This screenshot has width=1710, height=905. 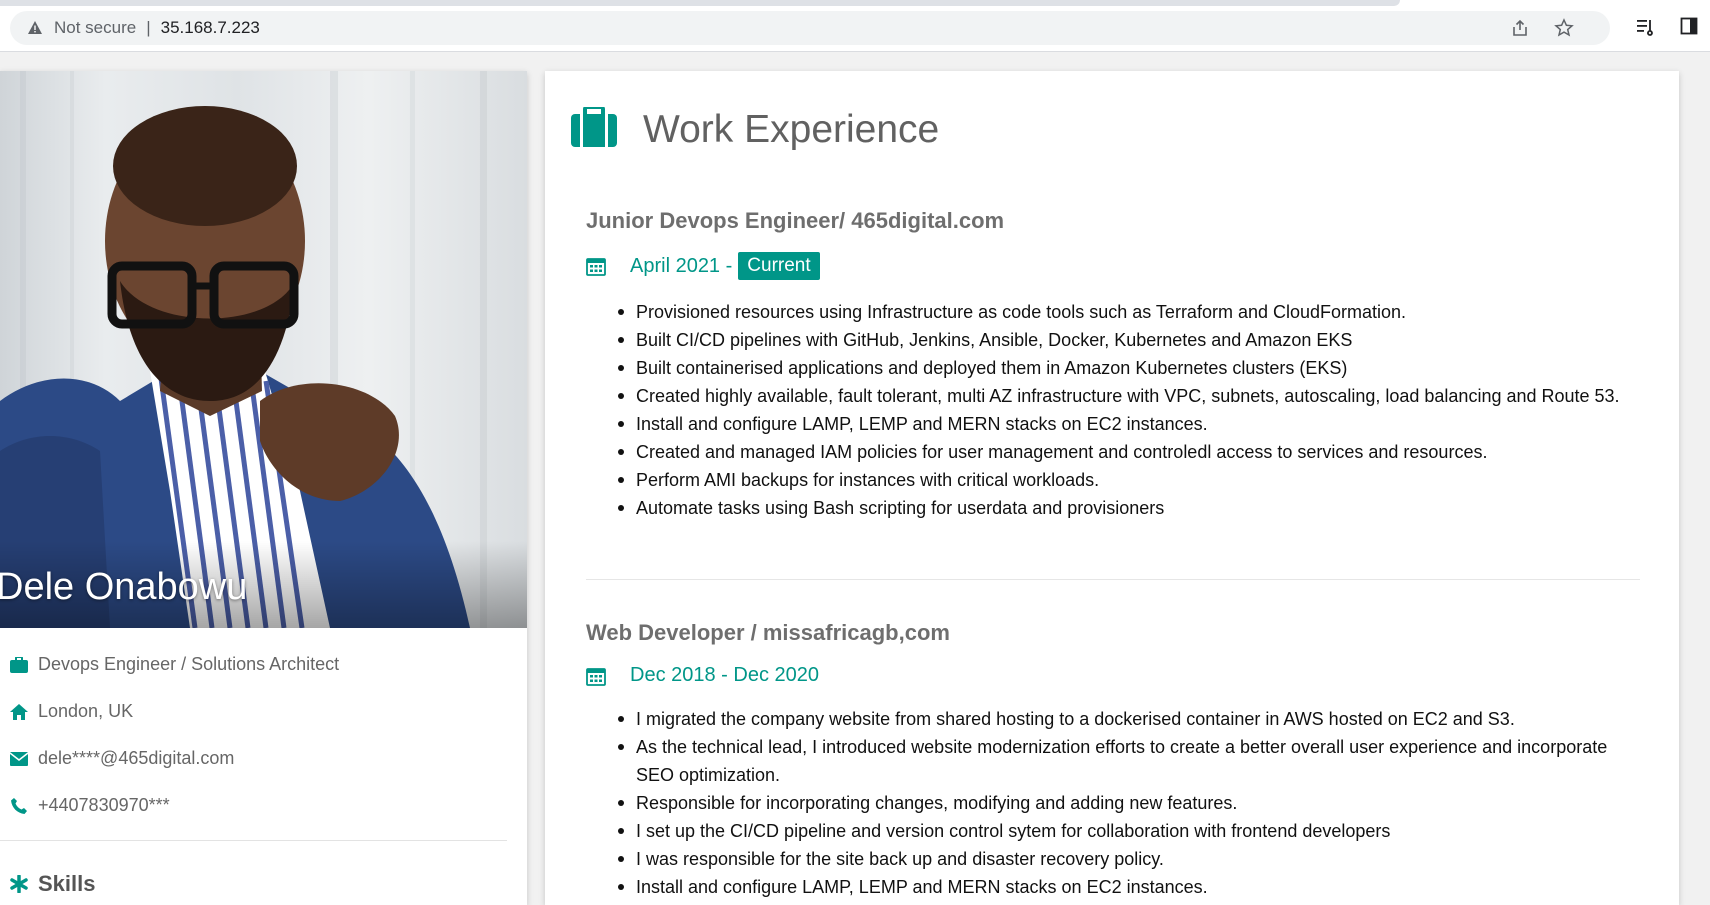 I want to click on info-email-text: dele****@465digital.com, so click(x=136, y=758).